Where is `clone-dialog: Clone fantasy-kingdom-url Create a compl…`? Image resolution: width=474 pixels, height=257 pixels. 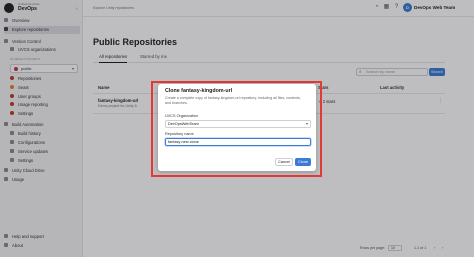 clone-dialog: Clone fantasy-kingdom-url Create a compl… is located at coordinates (237, 127).